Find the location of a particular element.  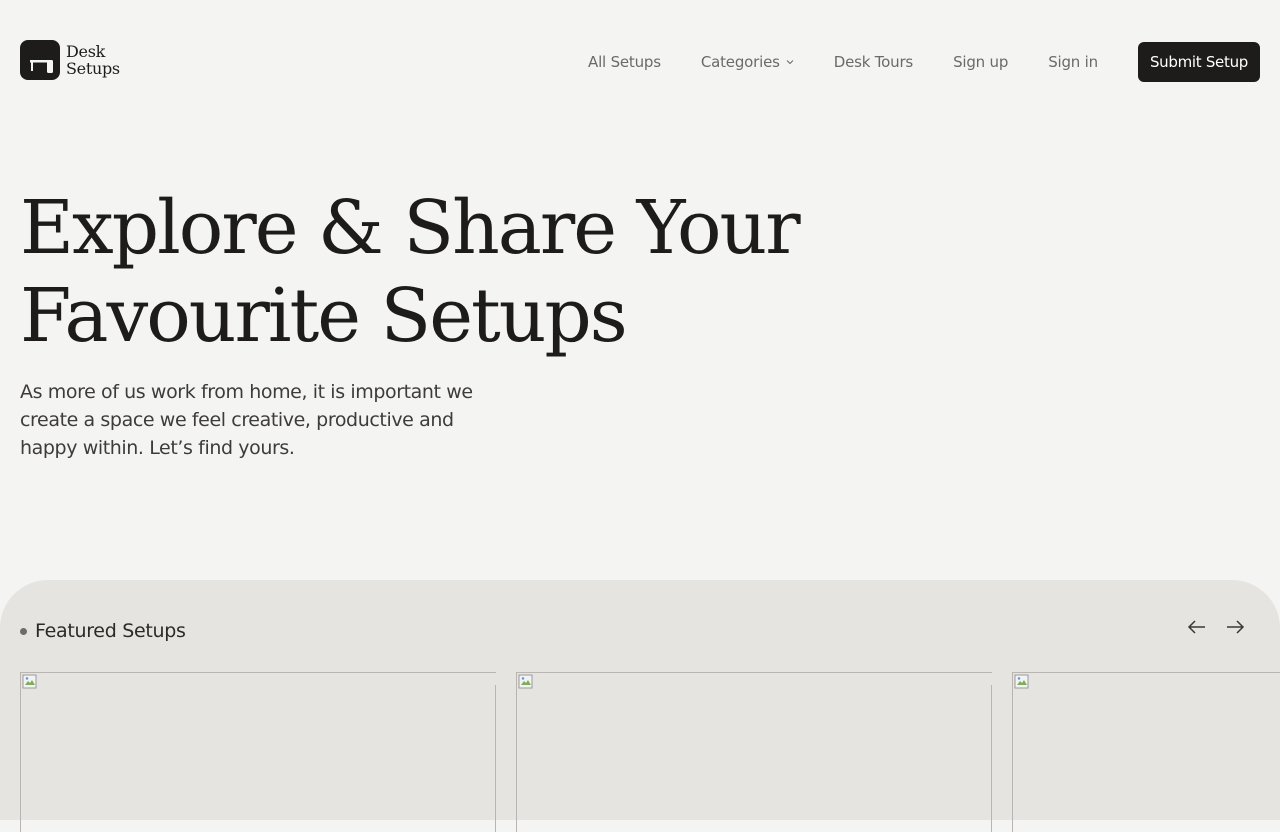

logo-line-1: Desk is located at coordinates (86, 51).